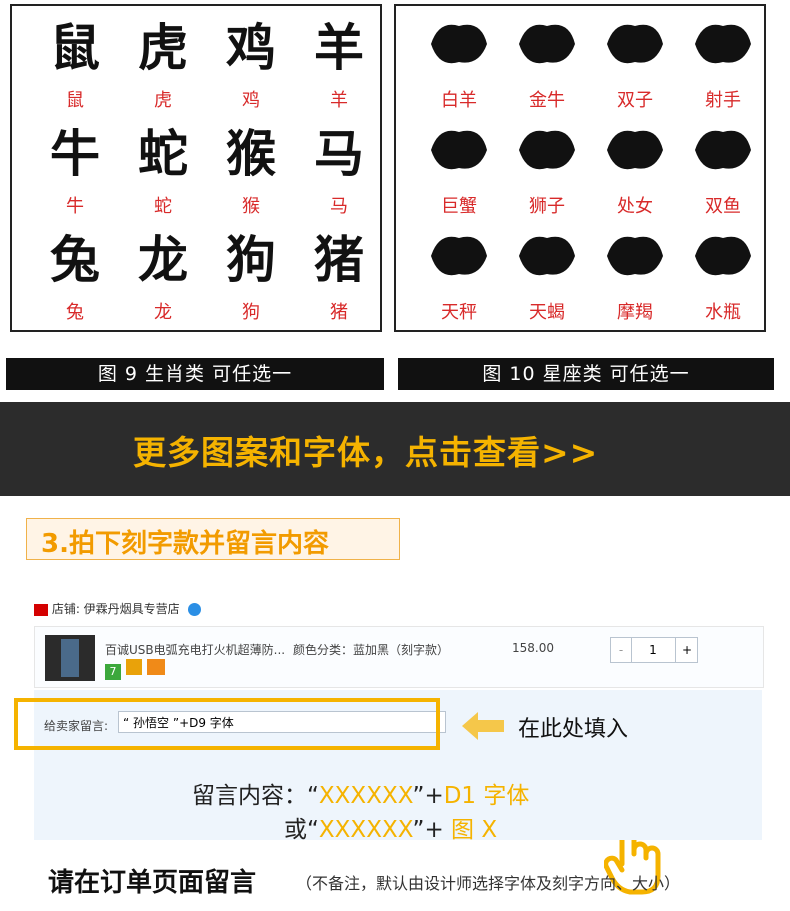  I want to click on constellation-item: 天秤, so click(459, 274).